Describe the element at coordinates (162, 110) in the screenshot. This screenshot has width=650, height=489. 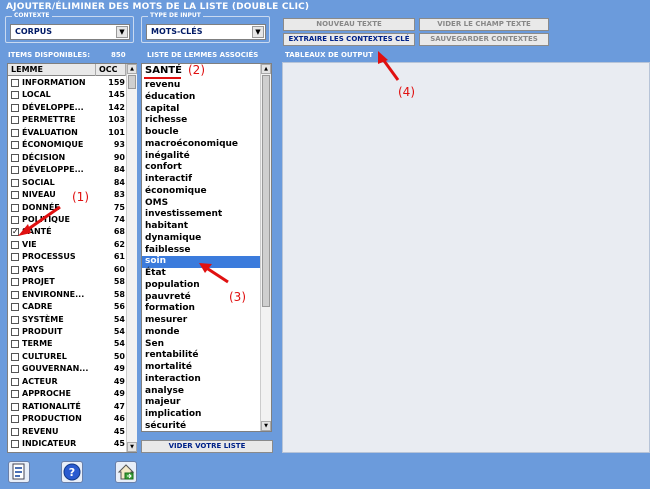
I see `lemma-item: capital` at that location.